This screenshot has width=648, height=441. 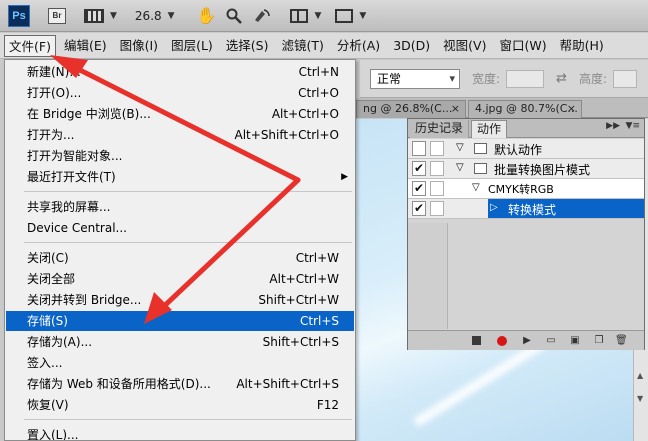 What do you see at coordinates (351, 15) in the screenshot?
I see `screen-mode-button: ▼` at bounding box center [351, 15].